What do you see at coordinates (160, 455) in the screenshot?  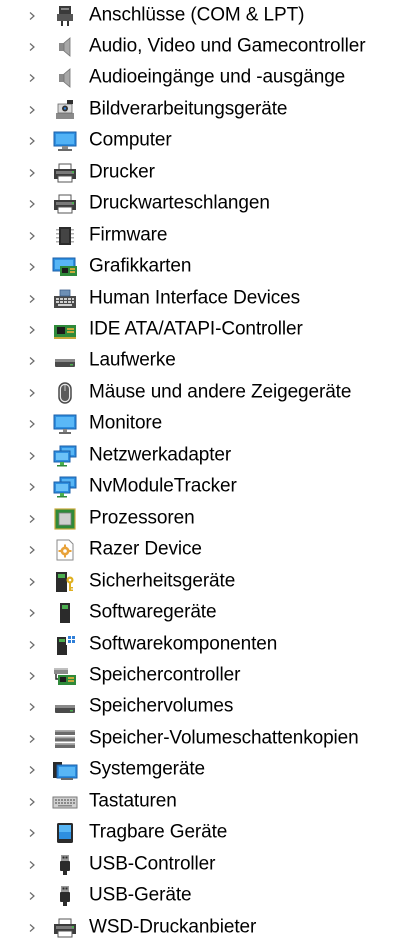 I see `tree-node-label: Netzwerkadapter` at bounding box center [160, 455].